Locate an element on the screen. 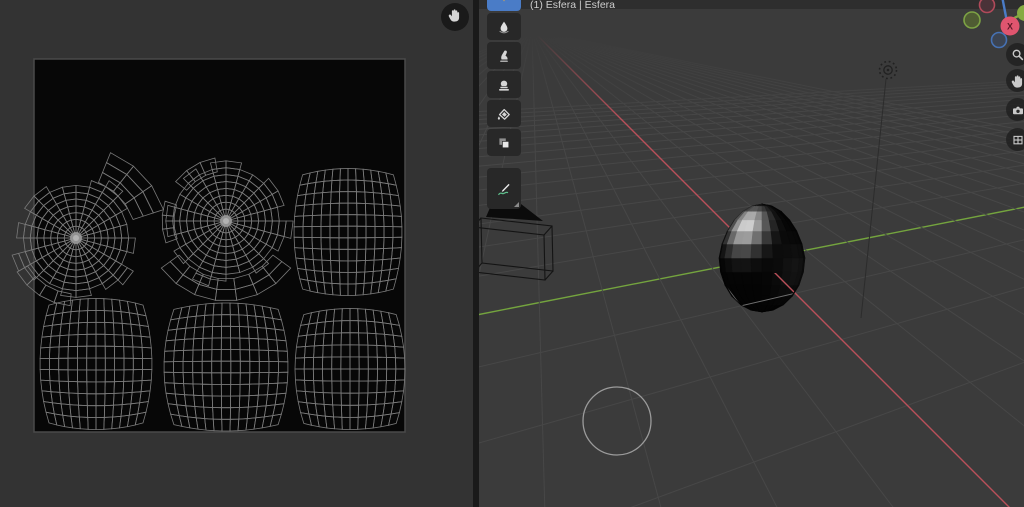  annotate-icon is located at coordinates (504, 189).